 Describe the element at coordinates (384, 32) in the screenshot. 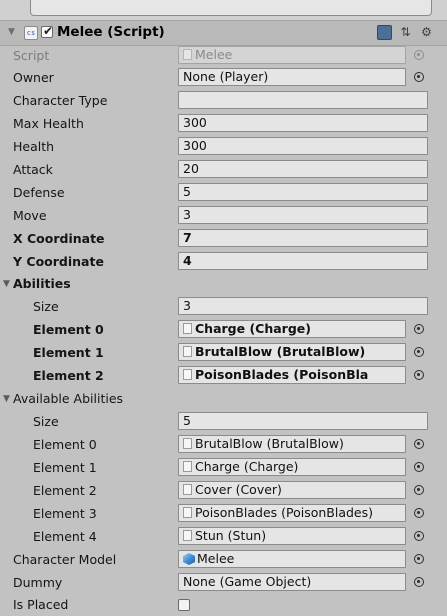

I see `book-icon` at that location.